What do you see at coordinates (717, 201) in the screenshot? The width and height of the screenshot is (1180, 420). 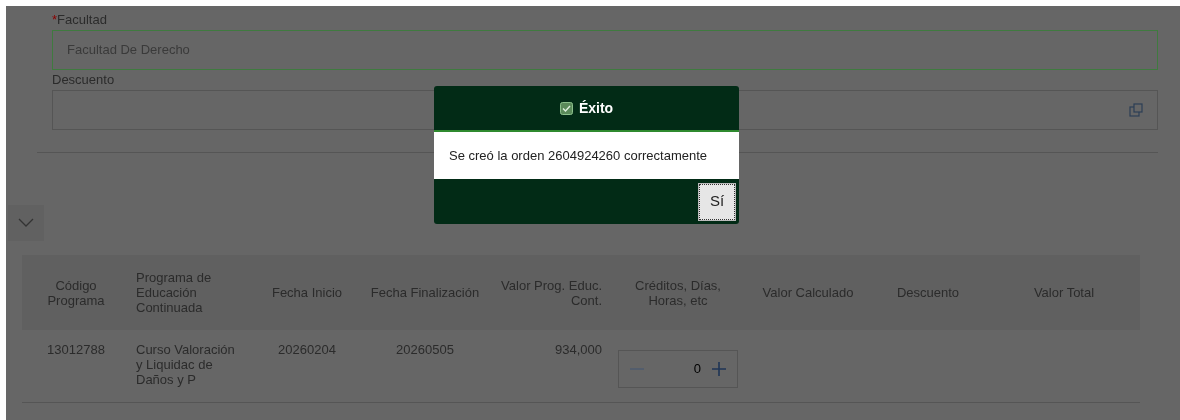 I see `yes-button: Sí` at bounding box center [717, 201].